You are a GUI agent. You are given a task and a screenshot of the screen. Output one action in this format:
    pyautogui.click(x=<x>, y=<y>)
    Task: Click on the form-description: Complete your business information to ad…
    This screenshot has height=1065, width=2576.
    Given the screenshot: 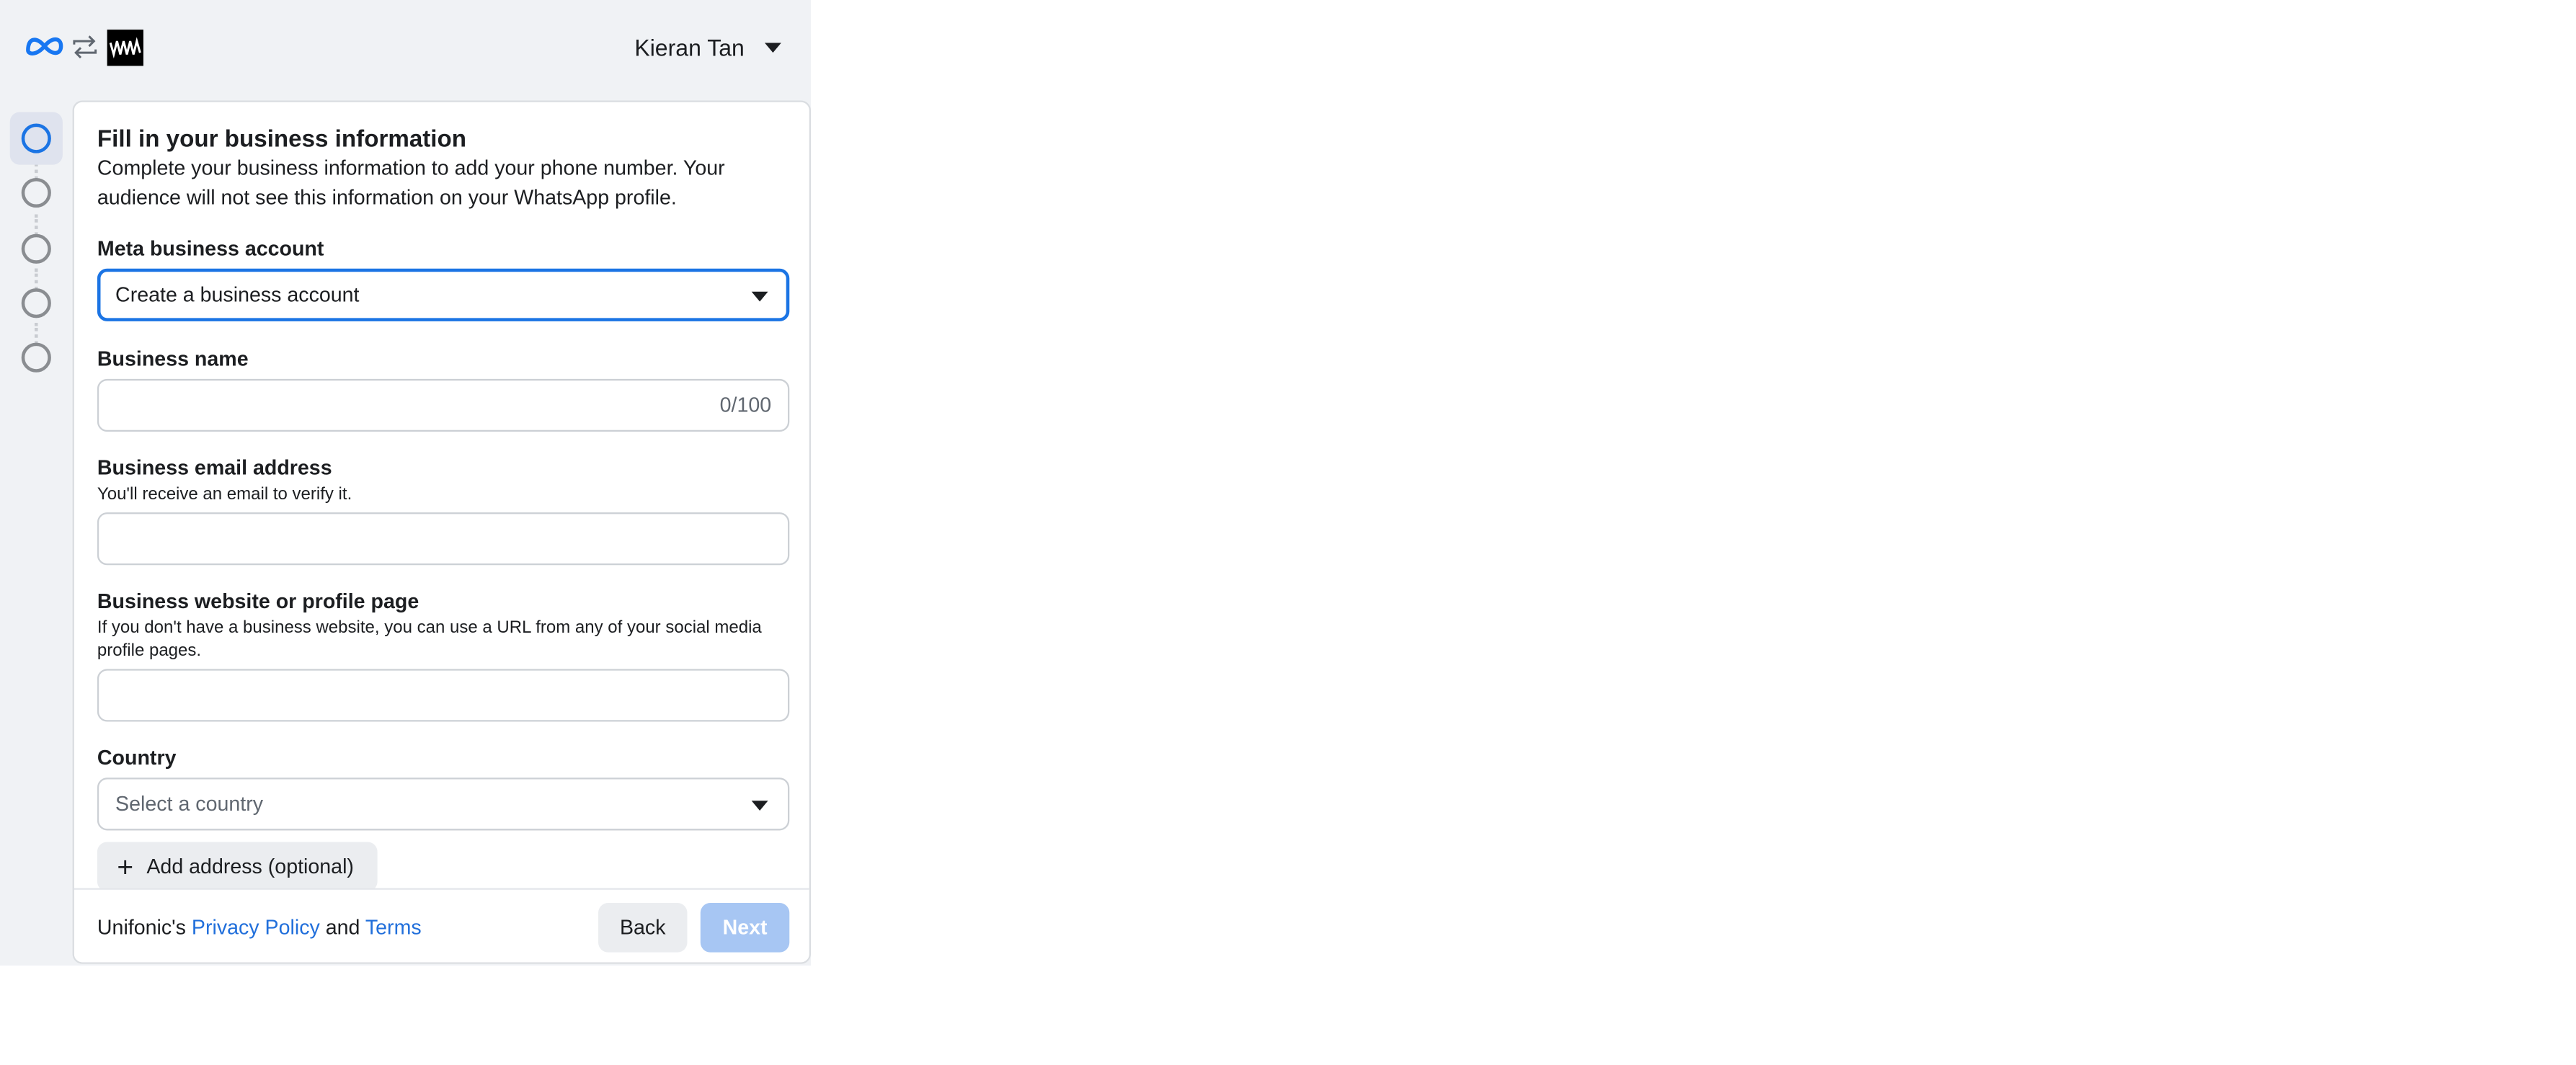 What is the action you would take?
    pyautogui.click(x=411, y=183)
    